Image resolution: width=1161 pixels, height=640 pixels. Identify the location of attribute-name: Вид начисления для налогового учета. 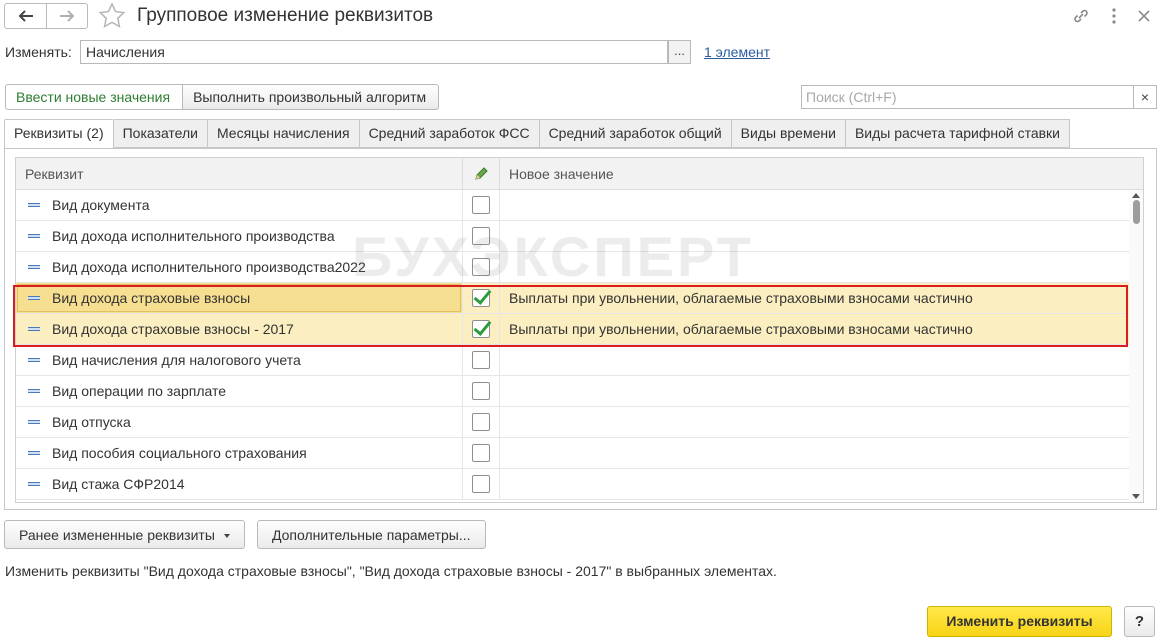
(176, 360).